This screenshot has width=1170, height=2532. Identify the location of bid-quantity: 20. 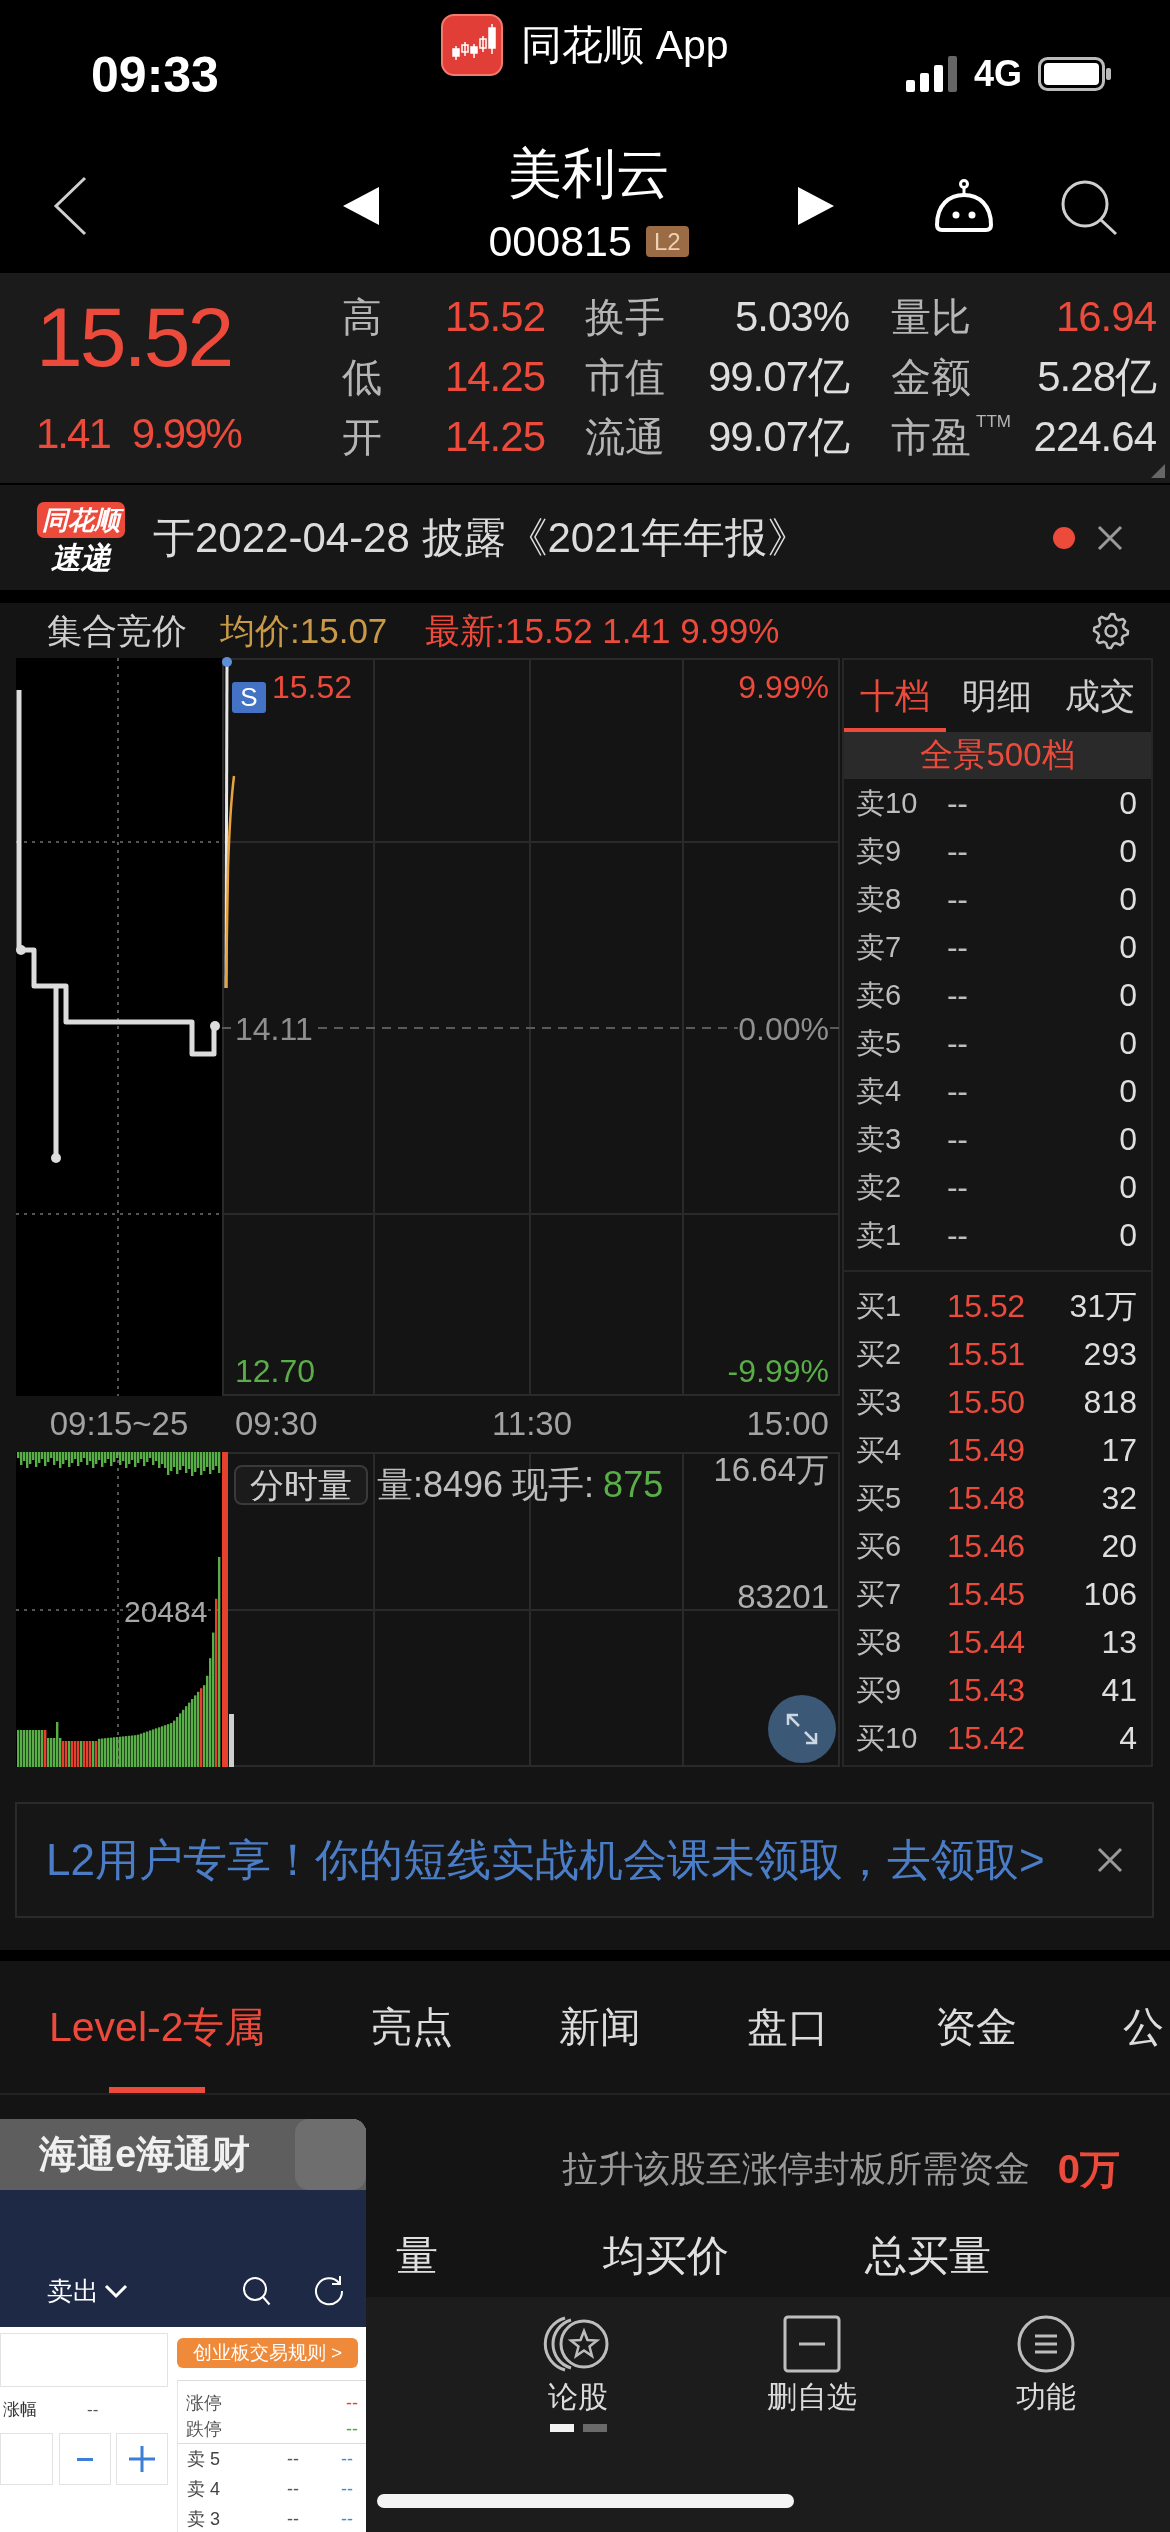
(1119, 1546).